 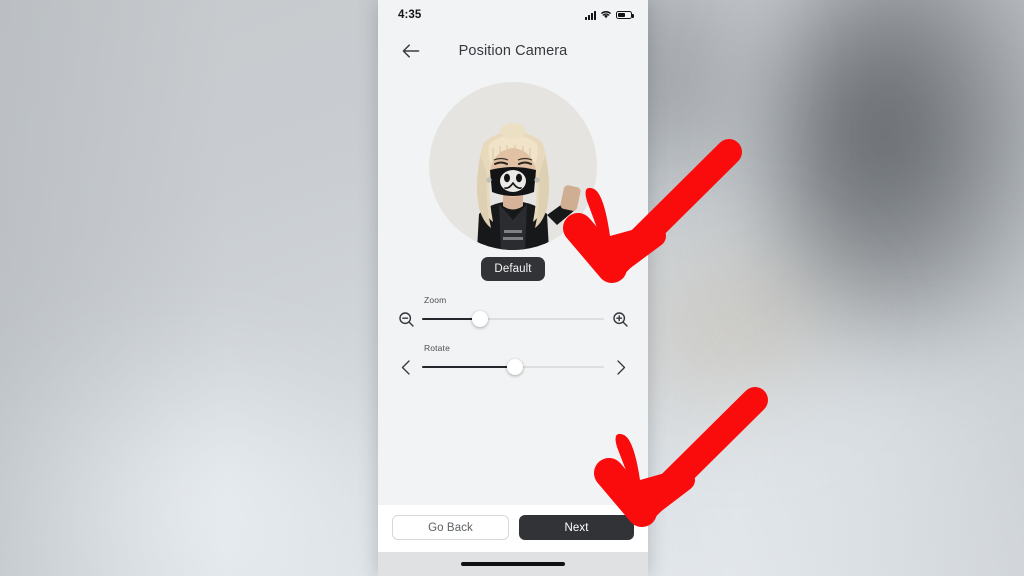 What do you see at coordinates (513, 337) in the screenshot?
I see `camera-controls: Zoom Rotate` at bounding box center [513, 337].